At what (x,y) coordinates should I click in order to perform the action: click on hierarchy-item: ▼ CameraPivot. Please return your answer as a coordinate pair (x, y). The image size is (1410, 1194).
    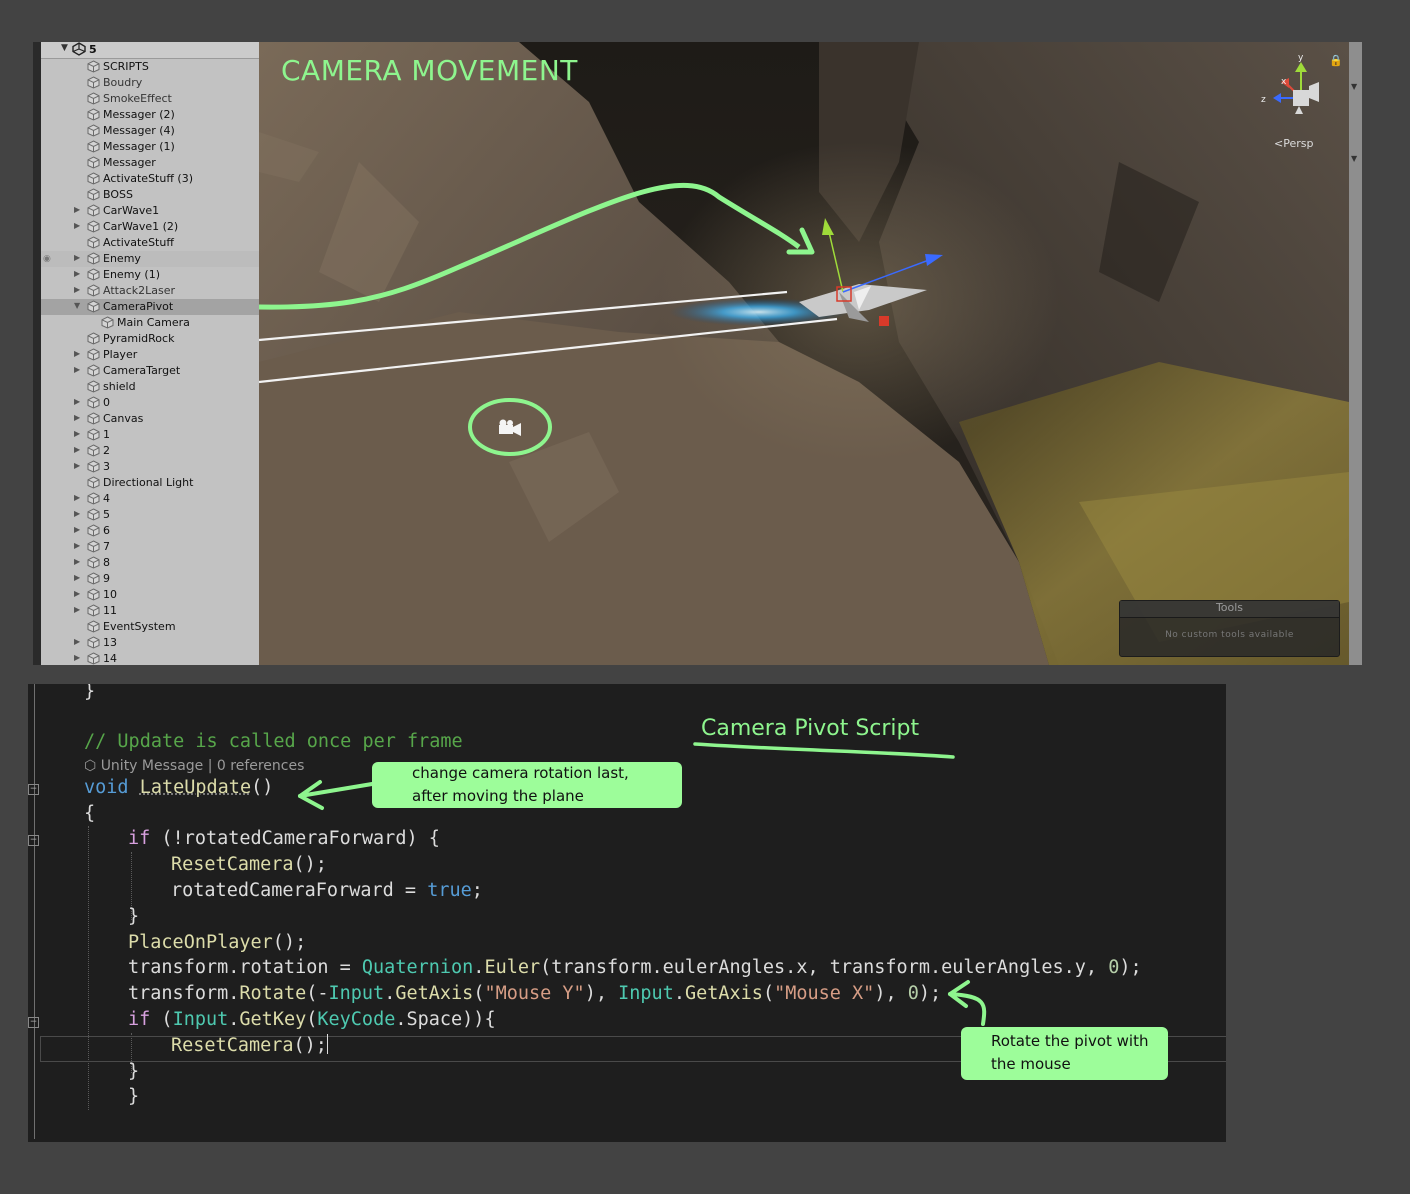
    Looking at the image, I should click on (159, 307).